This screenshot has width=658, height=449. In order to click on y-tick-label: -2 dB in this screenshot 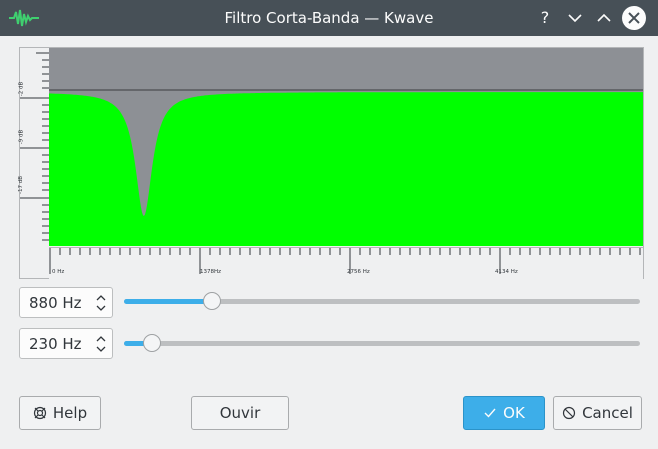, I will do `click(21, 89)`.